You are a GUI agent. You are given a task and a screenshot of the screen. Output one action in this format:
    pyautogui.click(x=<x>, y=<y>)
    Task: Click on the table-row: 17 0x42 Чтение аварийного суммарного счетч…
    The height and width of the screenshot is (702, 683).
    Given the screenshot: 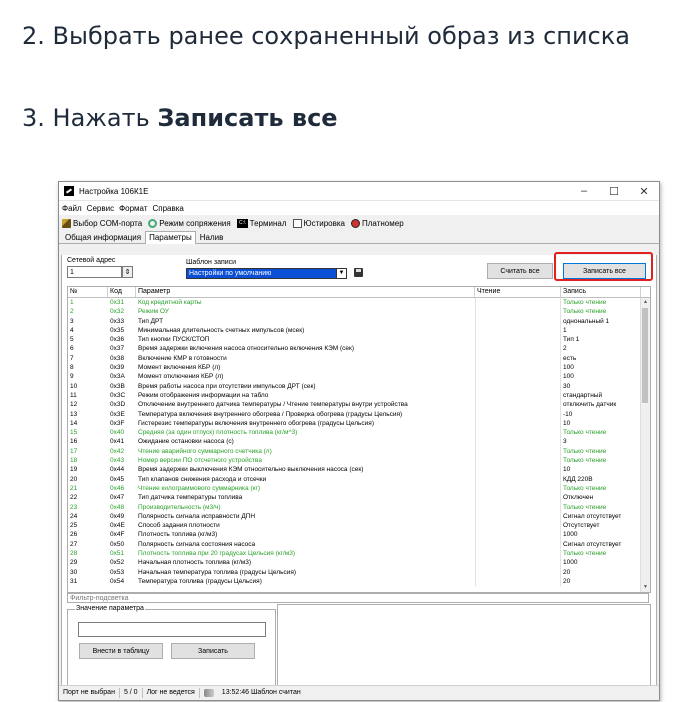 What is the action you would take?
    pyautogui.click(x=354, y=451)
    